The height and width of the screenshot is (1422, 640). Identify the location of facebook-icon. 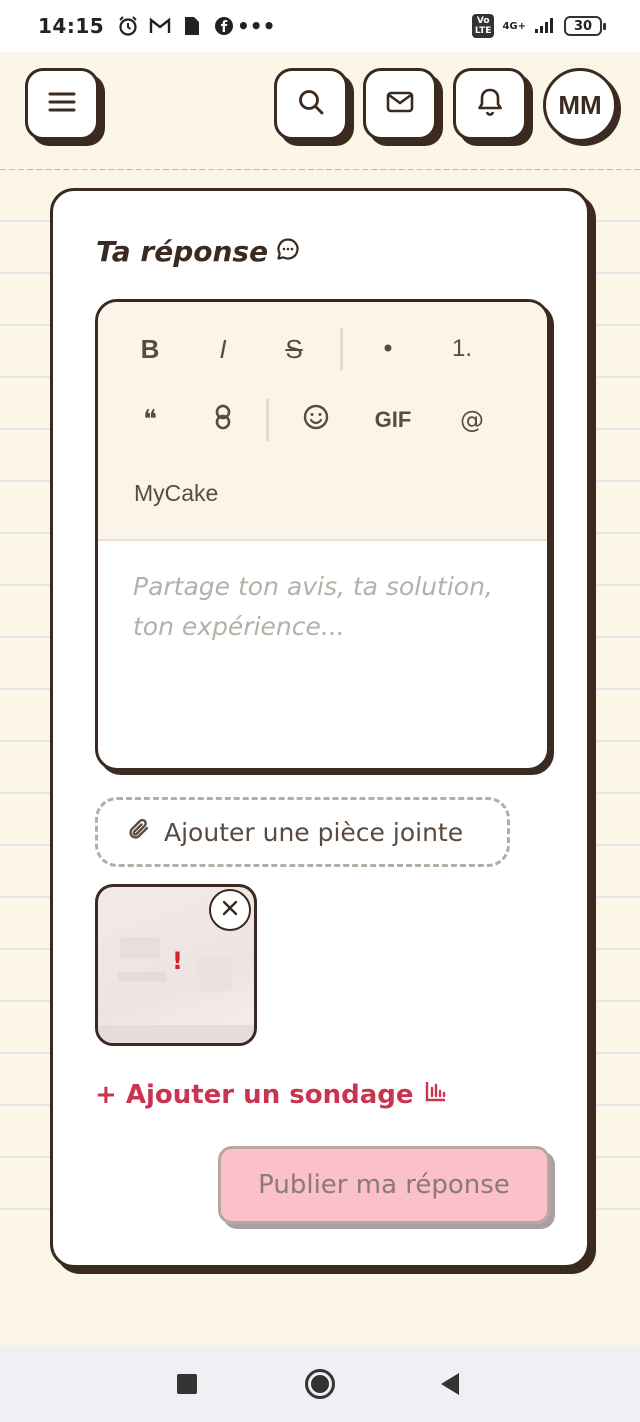
(224, 26).